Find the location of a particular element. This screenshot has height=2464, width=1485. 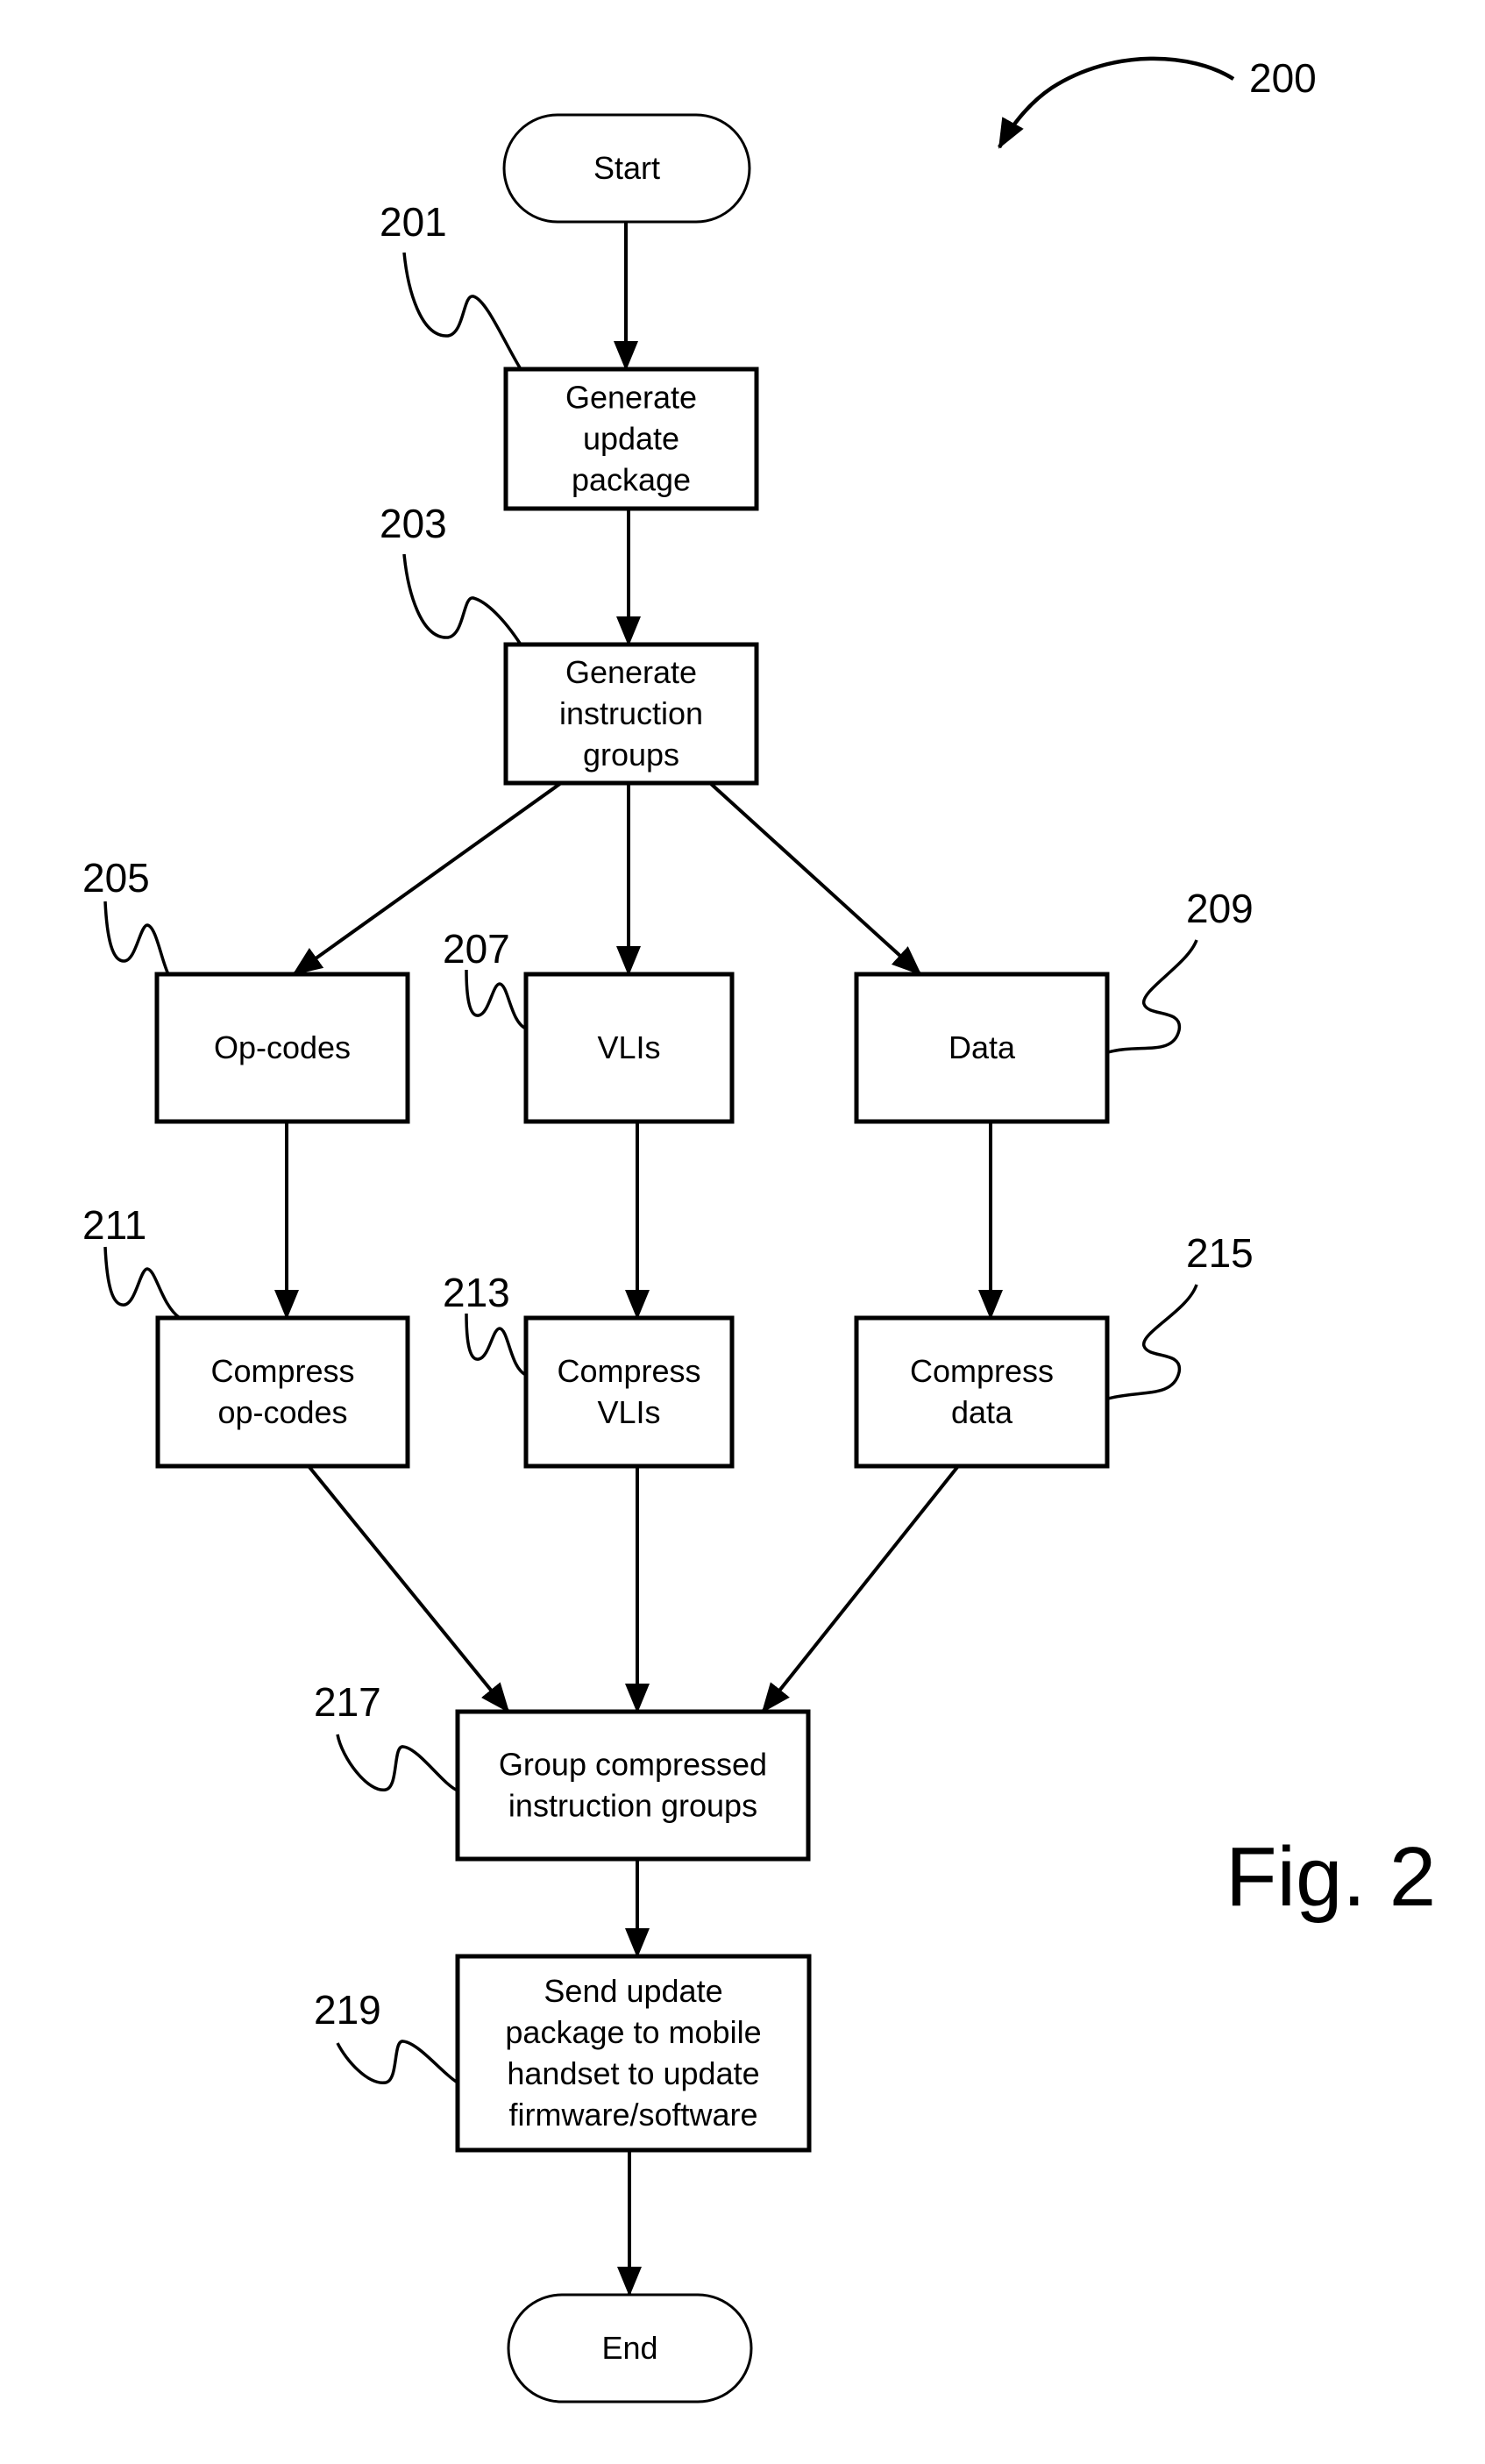

node-label-line: package to mobile is located at coordinates (633, 2032).